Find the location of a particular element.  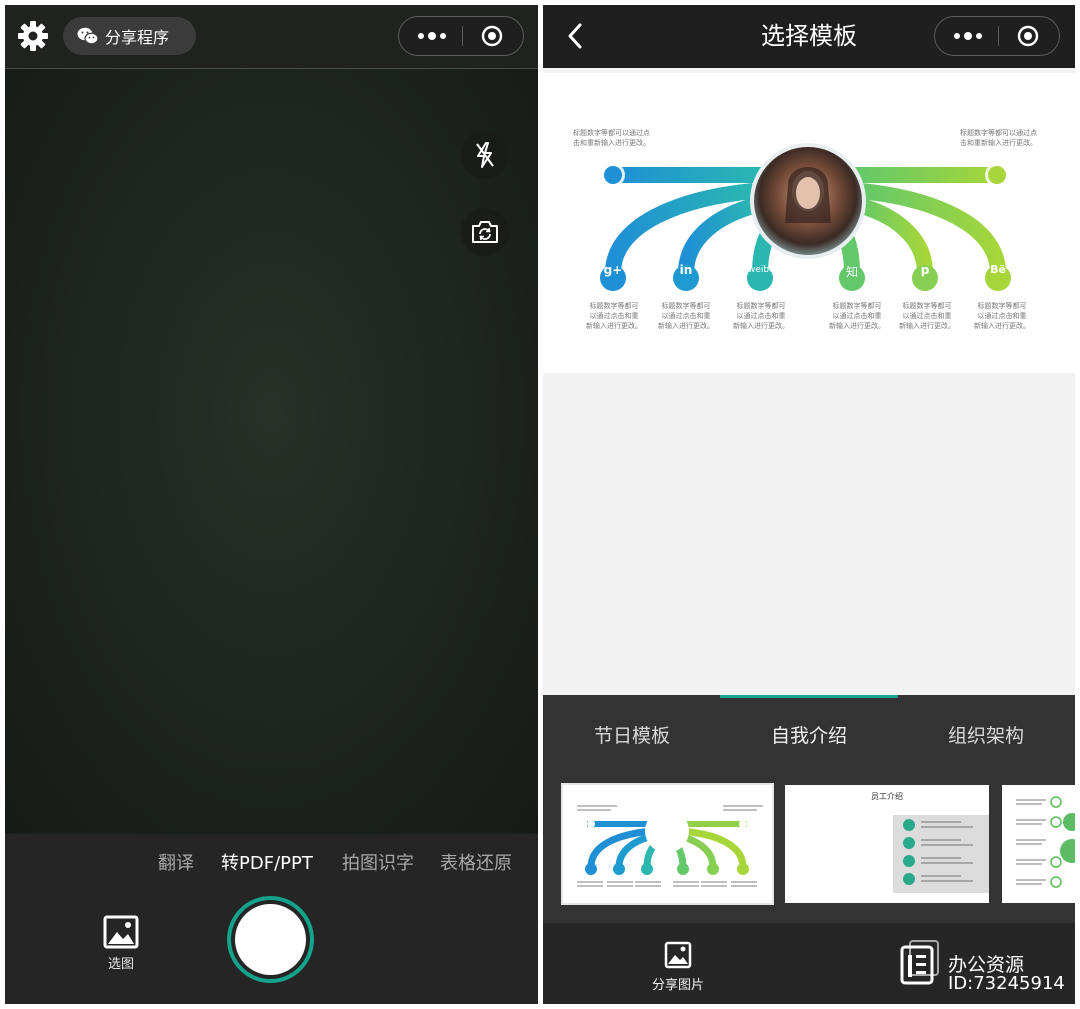

template-thumbnails: 员工介绍 is located at coordinates (809, 849).